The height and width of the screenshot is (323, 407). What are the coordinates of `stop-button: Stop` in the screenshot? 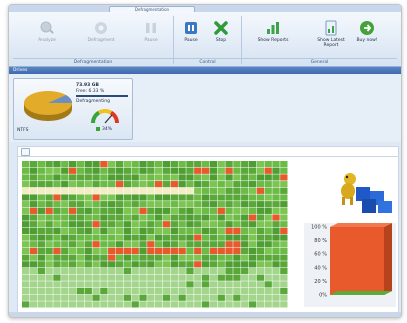 It's located at (221, 34).